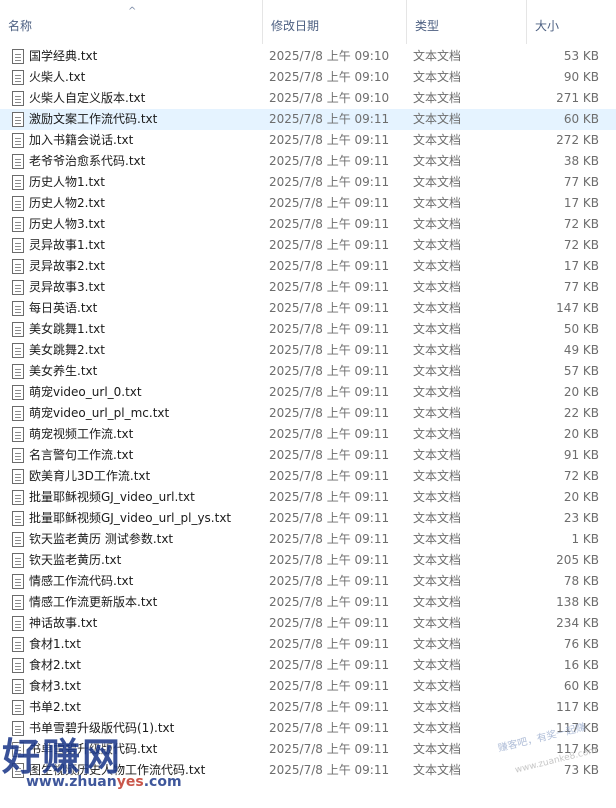  I want to click on file-row: 历史人物2.txt 2025/7/8 上午 09:11 文本文档 17 KB, so click(308, 203).